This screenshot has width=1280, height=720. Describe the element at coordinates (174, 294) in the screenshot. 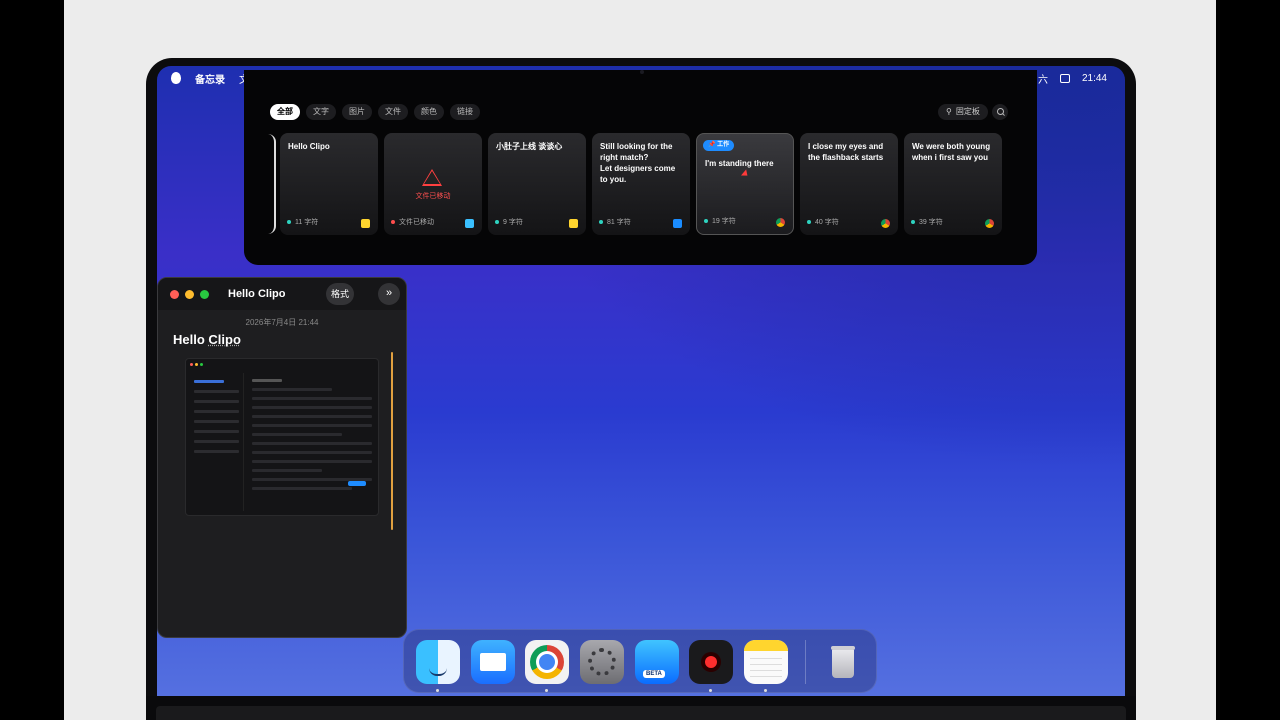

I see `close-button` at that location.